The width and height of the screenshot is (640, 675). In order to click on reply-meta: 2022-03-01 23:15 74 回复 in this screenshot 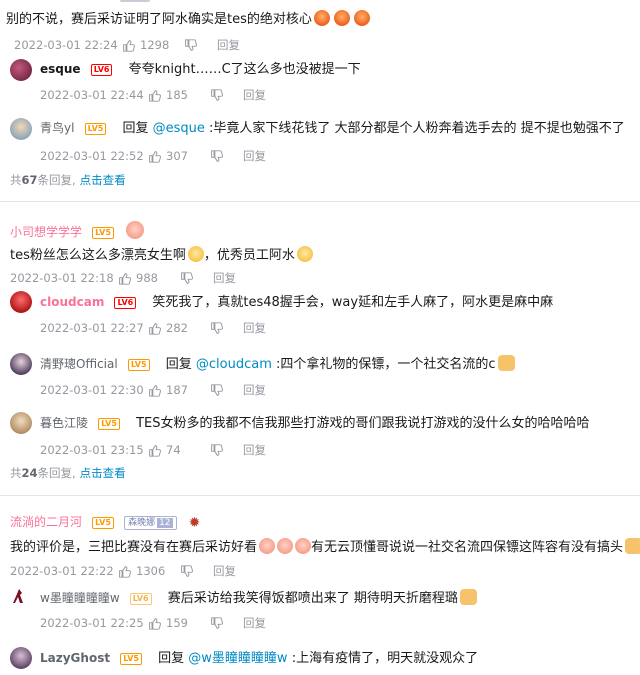, I will do `click(153, 450)`.